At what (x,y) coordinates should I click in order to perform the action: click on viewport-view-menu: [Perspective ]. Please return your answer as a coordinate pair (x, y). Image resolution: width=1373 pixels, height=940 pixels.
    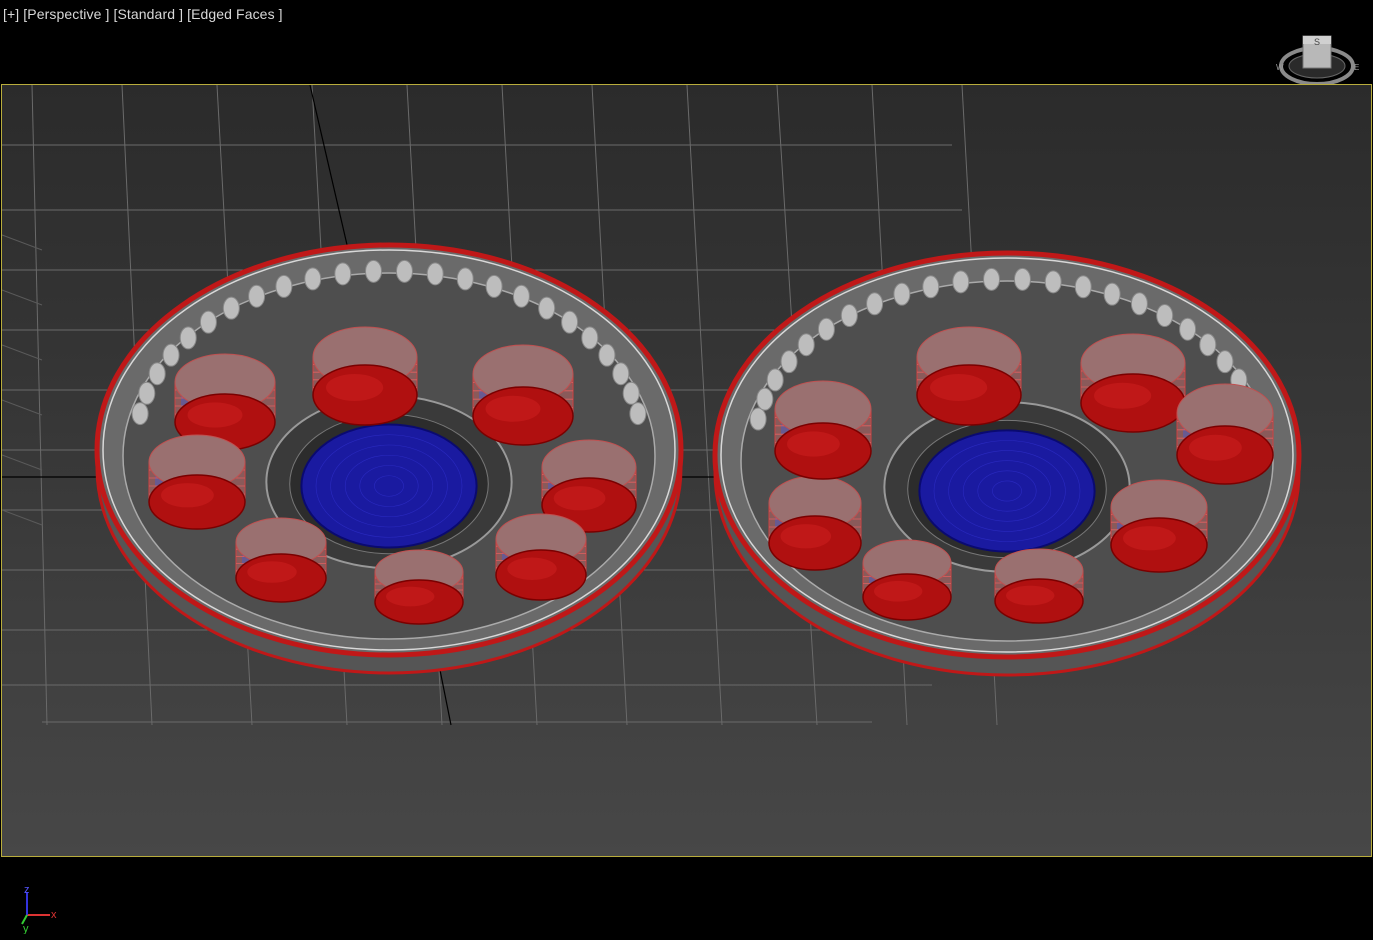
    Looking at the image, I should click on (66, 14).